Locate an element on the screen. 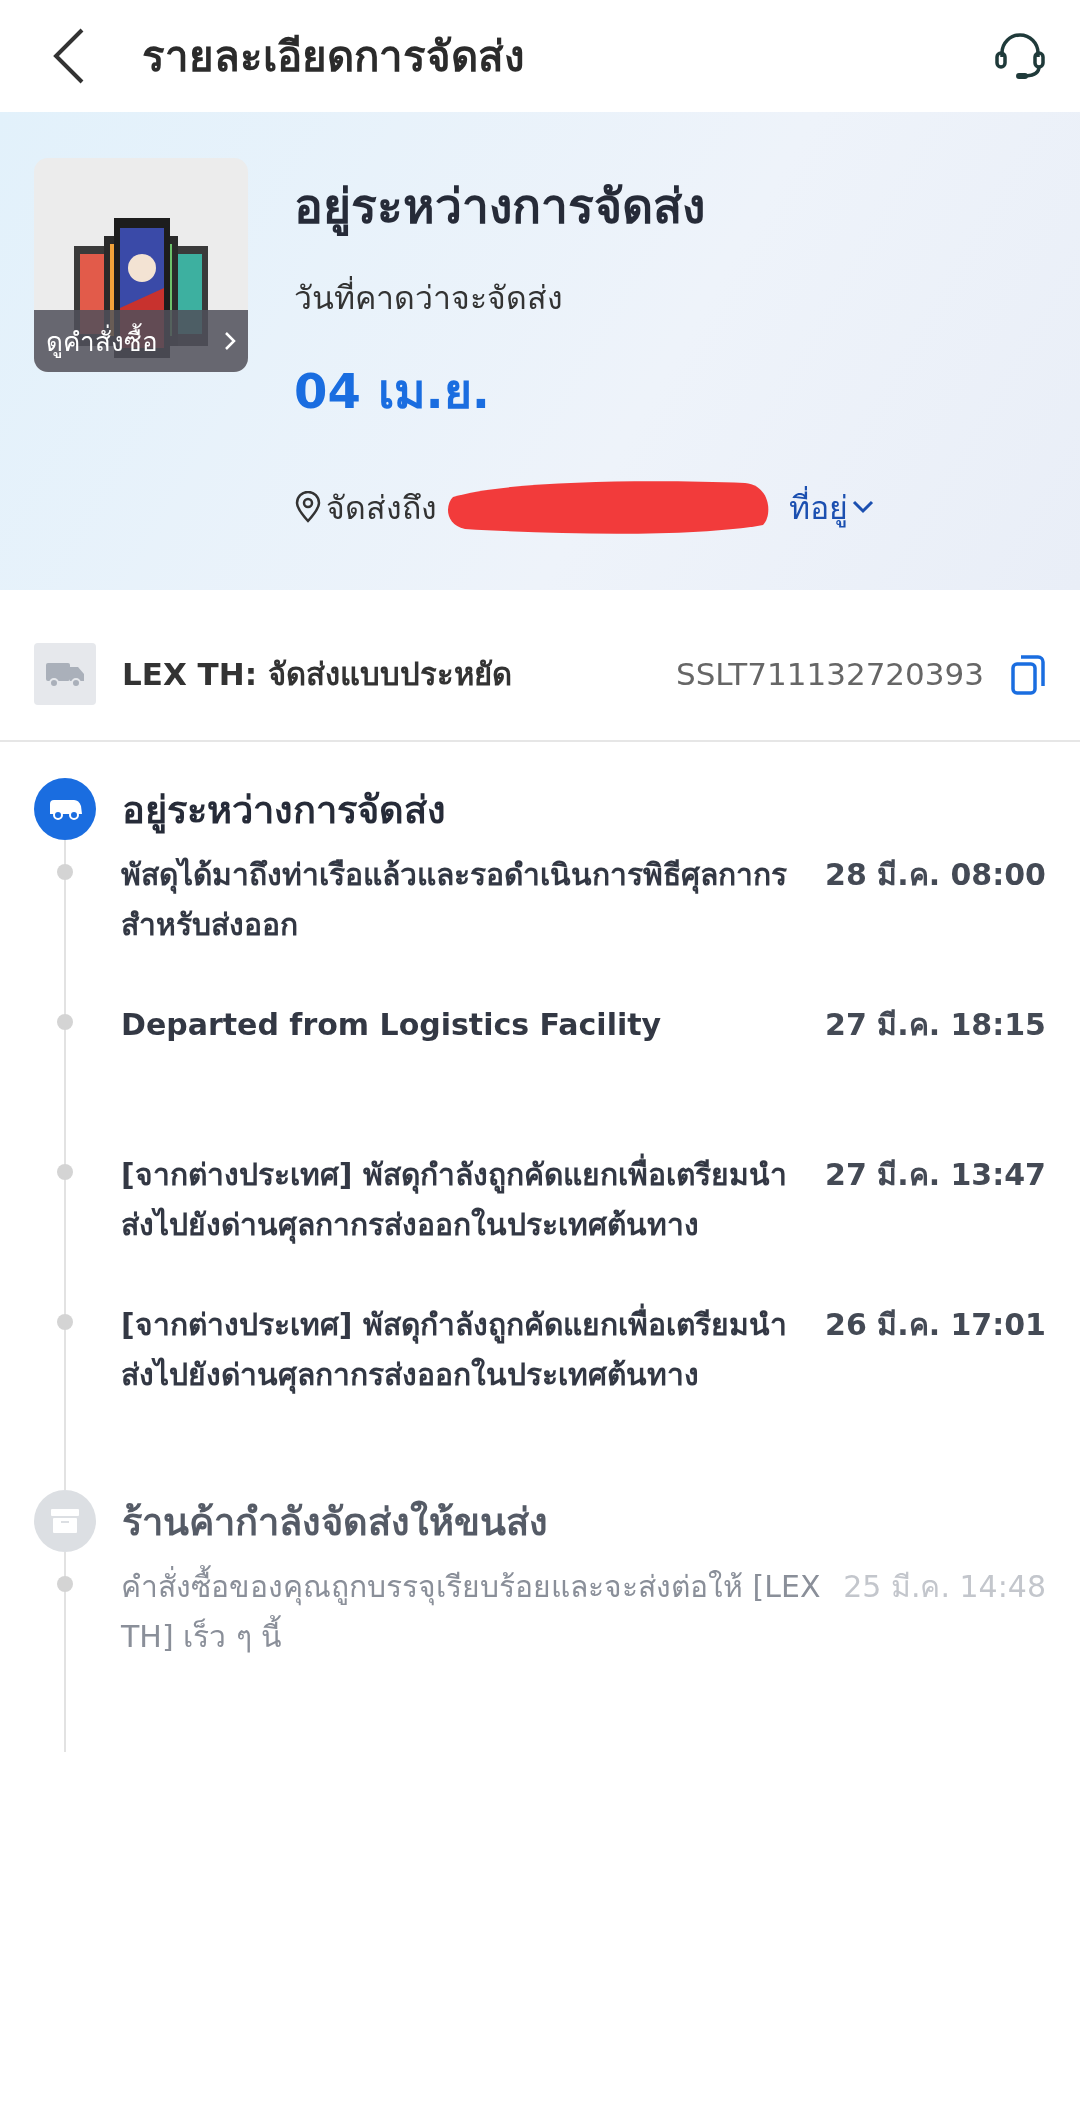 The width and height of the screenshot is (1080, 2116). truck-icon is located at coordinates (65, 674).